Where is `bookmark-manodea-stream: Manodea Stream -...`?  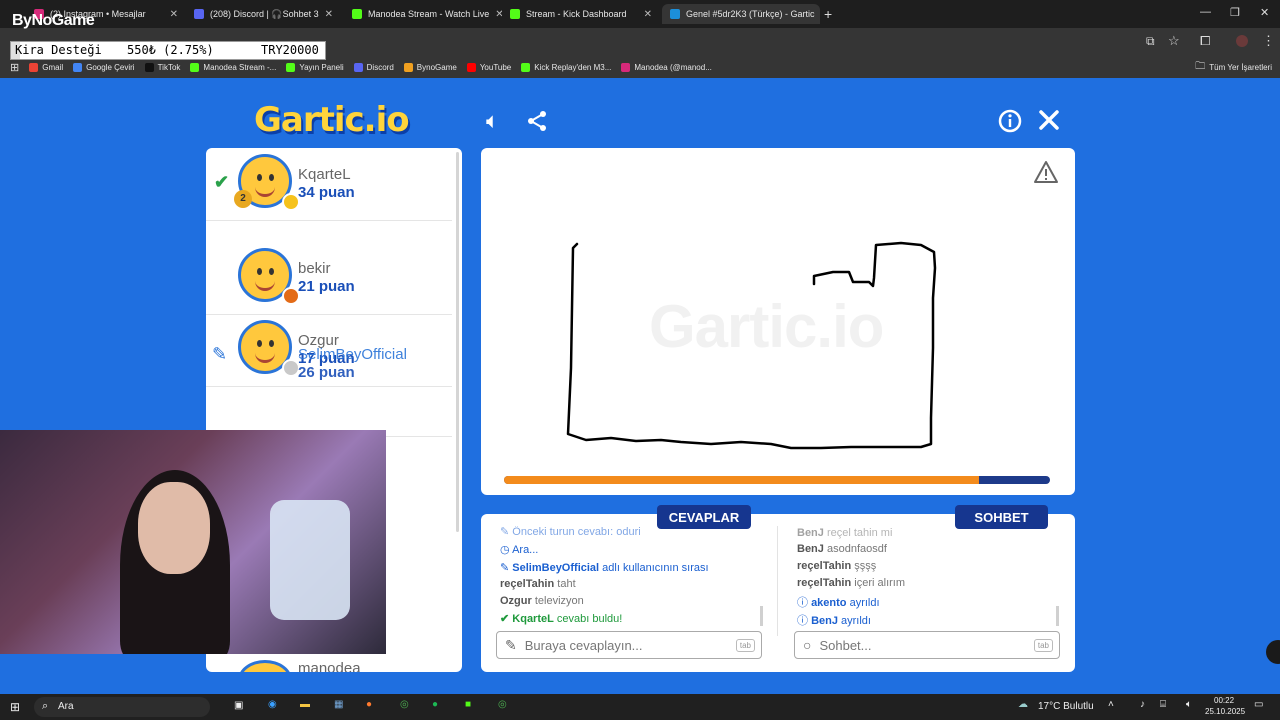 bookmark-manodea-stream: Manodea Stream -... is located at coordinates (233, 67).